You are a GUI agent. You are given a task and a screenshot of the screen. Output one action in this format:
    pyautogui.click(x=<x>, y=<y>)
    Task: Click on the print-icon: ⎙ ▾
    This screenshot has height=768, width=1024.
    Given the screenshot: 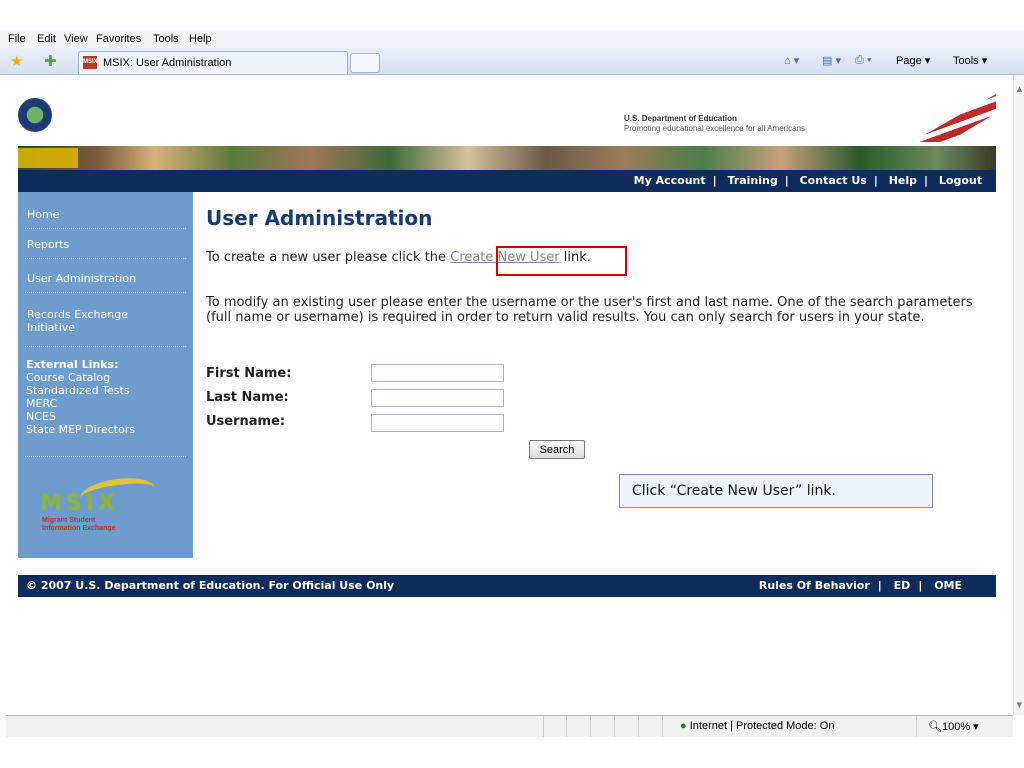 What is the action you would take?
    pyautogui.click(x=863, y=60)
    